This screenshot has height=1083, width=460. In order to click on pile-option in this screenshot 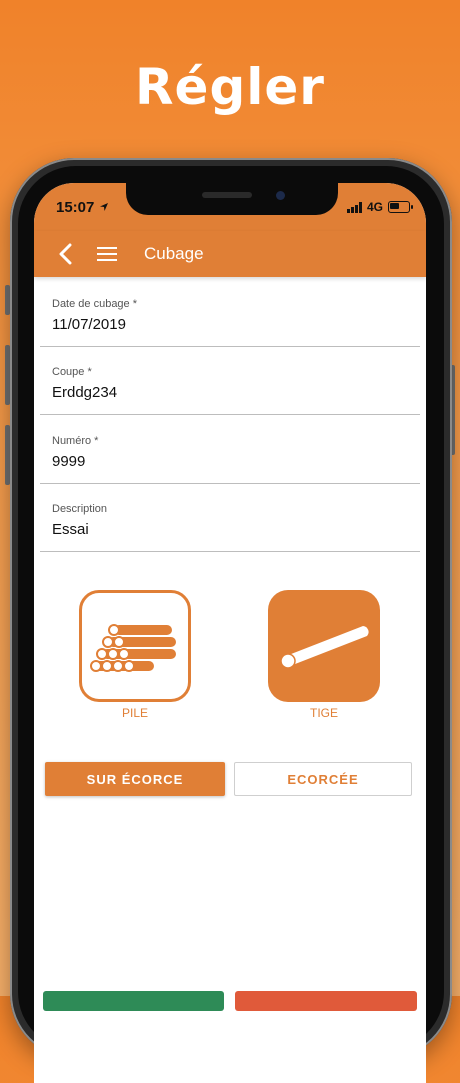, I will do `click(135, 646)`.